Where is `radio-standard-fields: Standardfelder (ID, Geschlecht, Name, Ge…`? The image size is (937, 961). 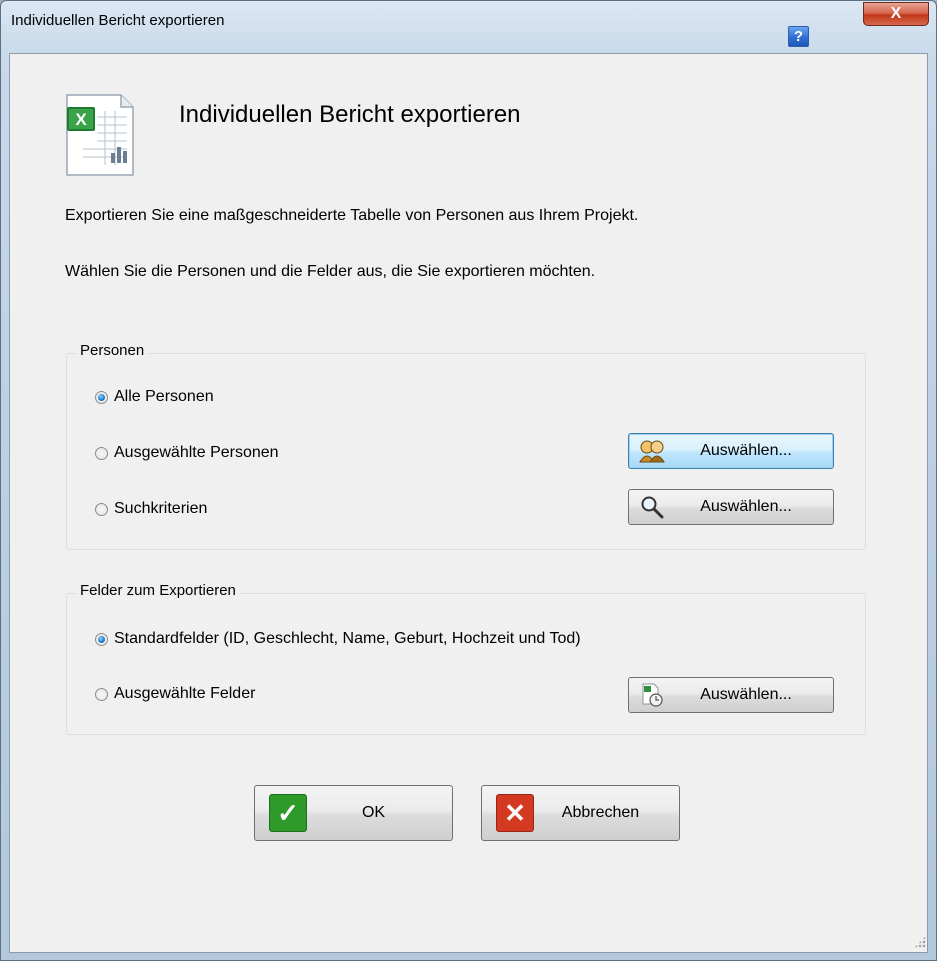 radio-standard-fields: Standardfelder (ID, Geschlecht, Name, Ge… is located at coordinates (338, 639).